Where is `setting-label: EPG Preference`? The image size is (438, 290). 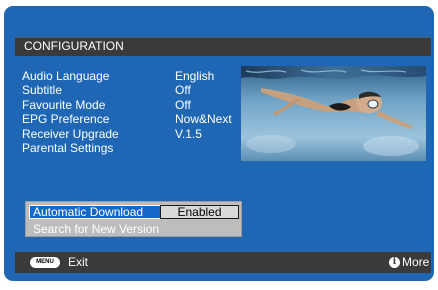 setting-label: EPG Preference is located at coordinates (66, 119).